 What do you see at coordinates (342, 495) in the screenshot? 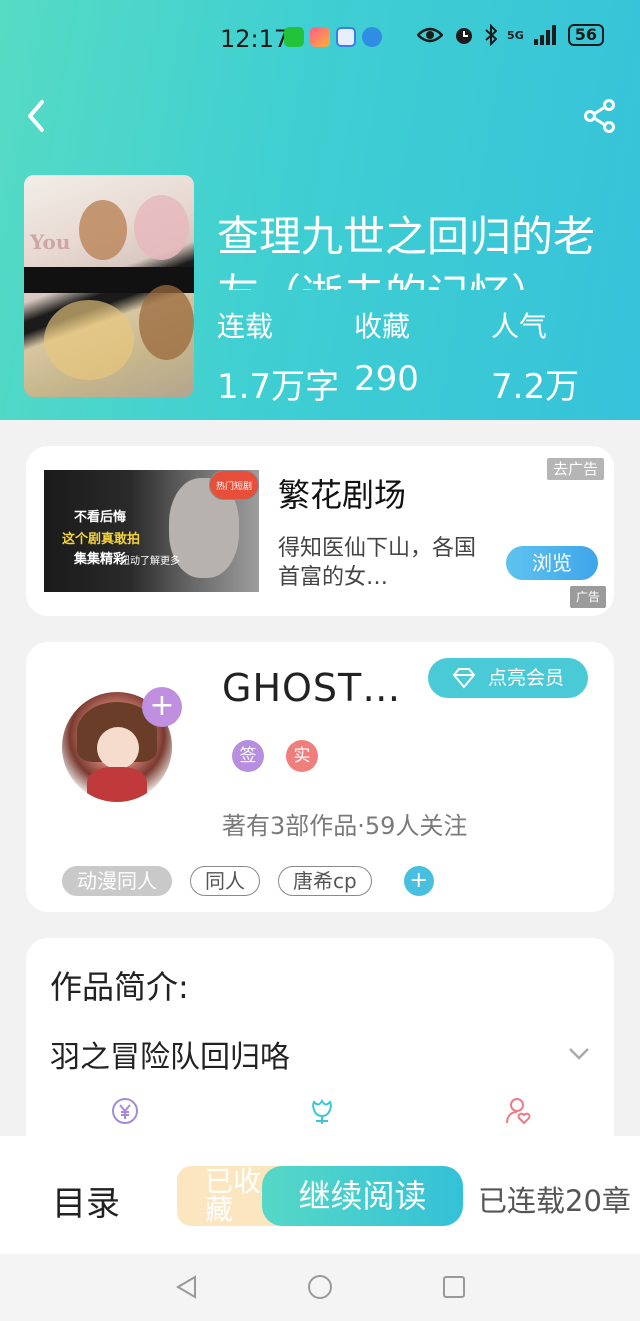
I see `ad-title: 繁花剧场` at bounding box center [342, 495].